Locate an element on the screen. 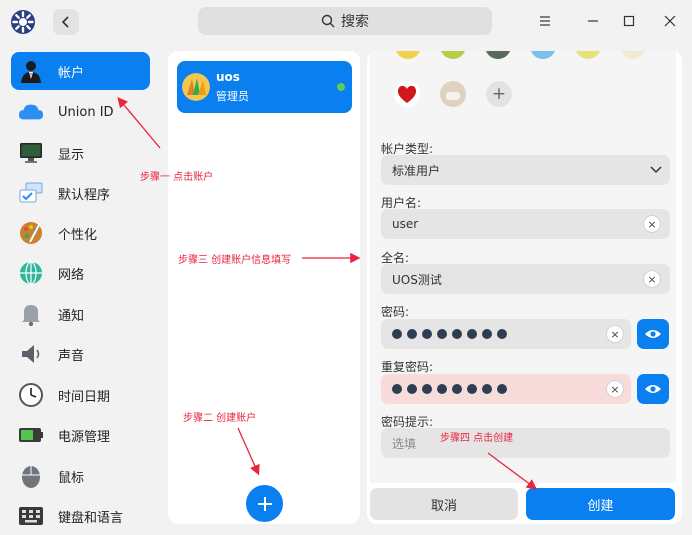 This screenshot has height=535, width=692. search-input: 搜索 is located at coordinates (345, 21).